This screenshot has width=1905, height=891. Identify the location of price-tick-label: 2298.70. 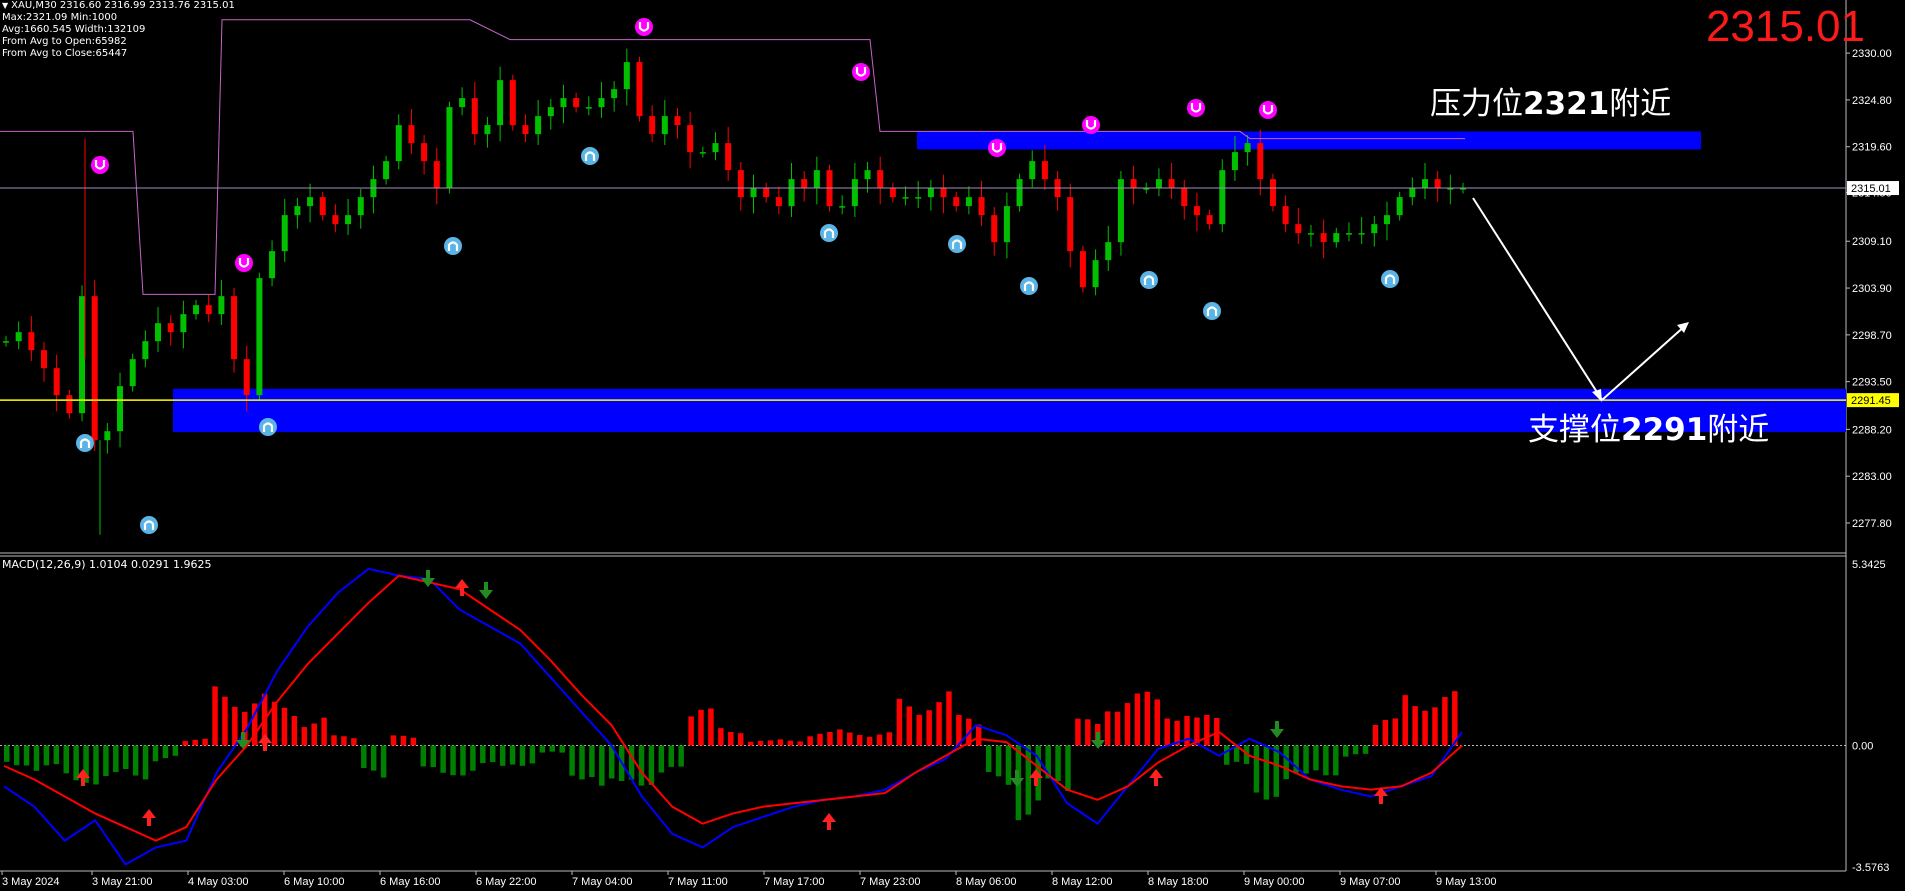
(1872, 336).